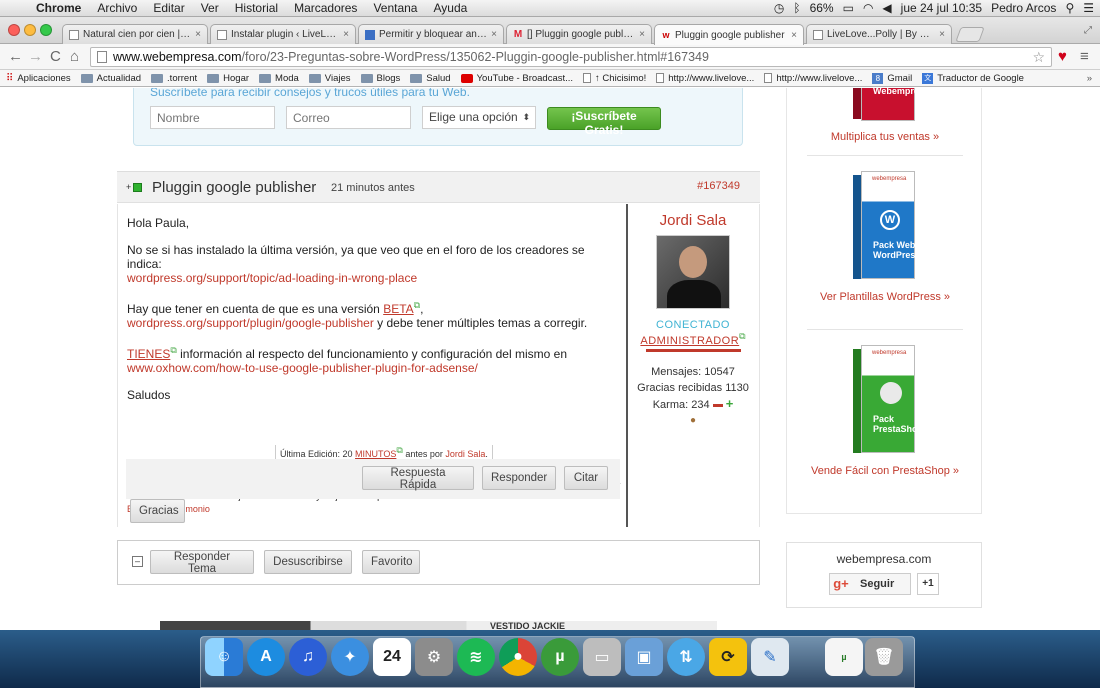  Describe the element at coordinates (868, 8) in the screenshot. I see `wifi-icon: ◠` at that location.